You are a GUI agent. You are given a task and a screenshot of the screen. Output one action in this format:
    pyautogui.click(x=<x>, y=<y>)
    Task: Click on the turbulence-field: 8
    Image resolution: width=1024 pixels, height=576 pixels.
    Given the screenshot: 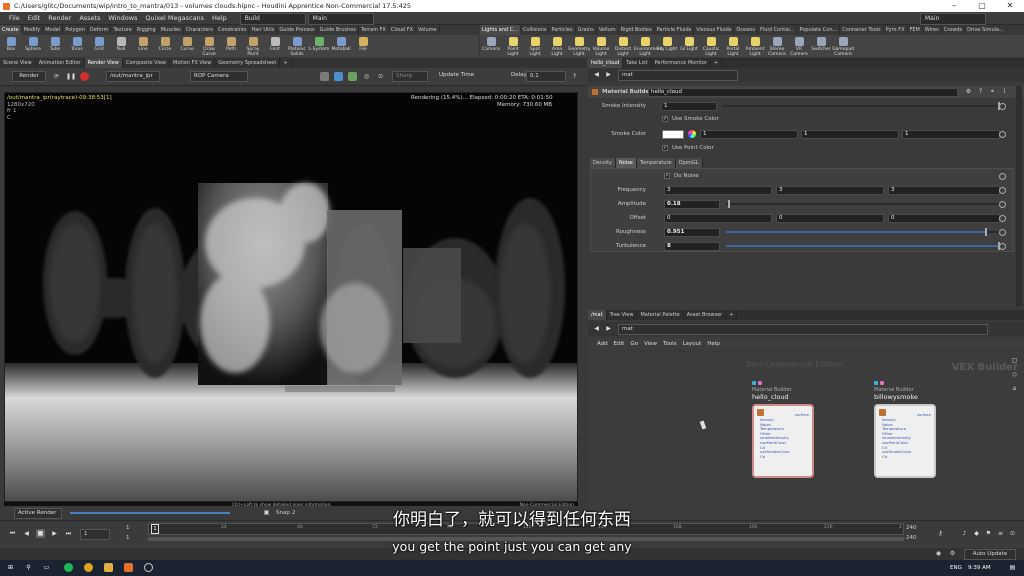 What is the action you would take?
    pyautogui.click(x=692, y=246)
    